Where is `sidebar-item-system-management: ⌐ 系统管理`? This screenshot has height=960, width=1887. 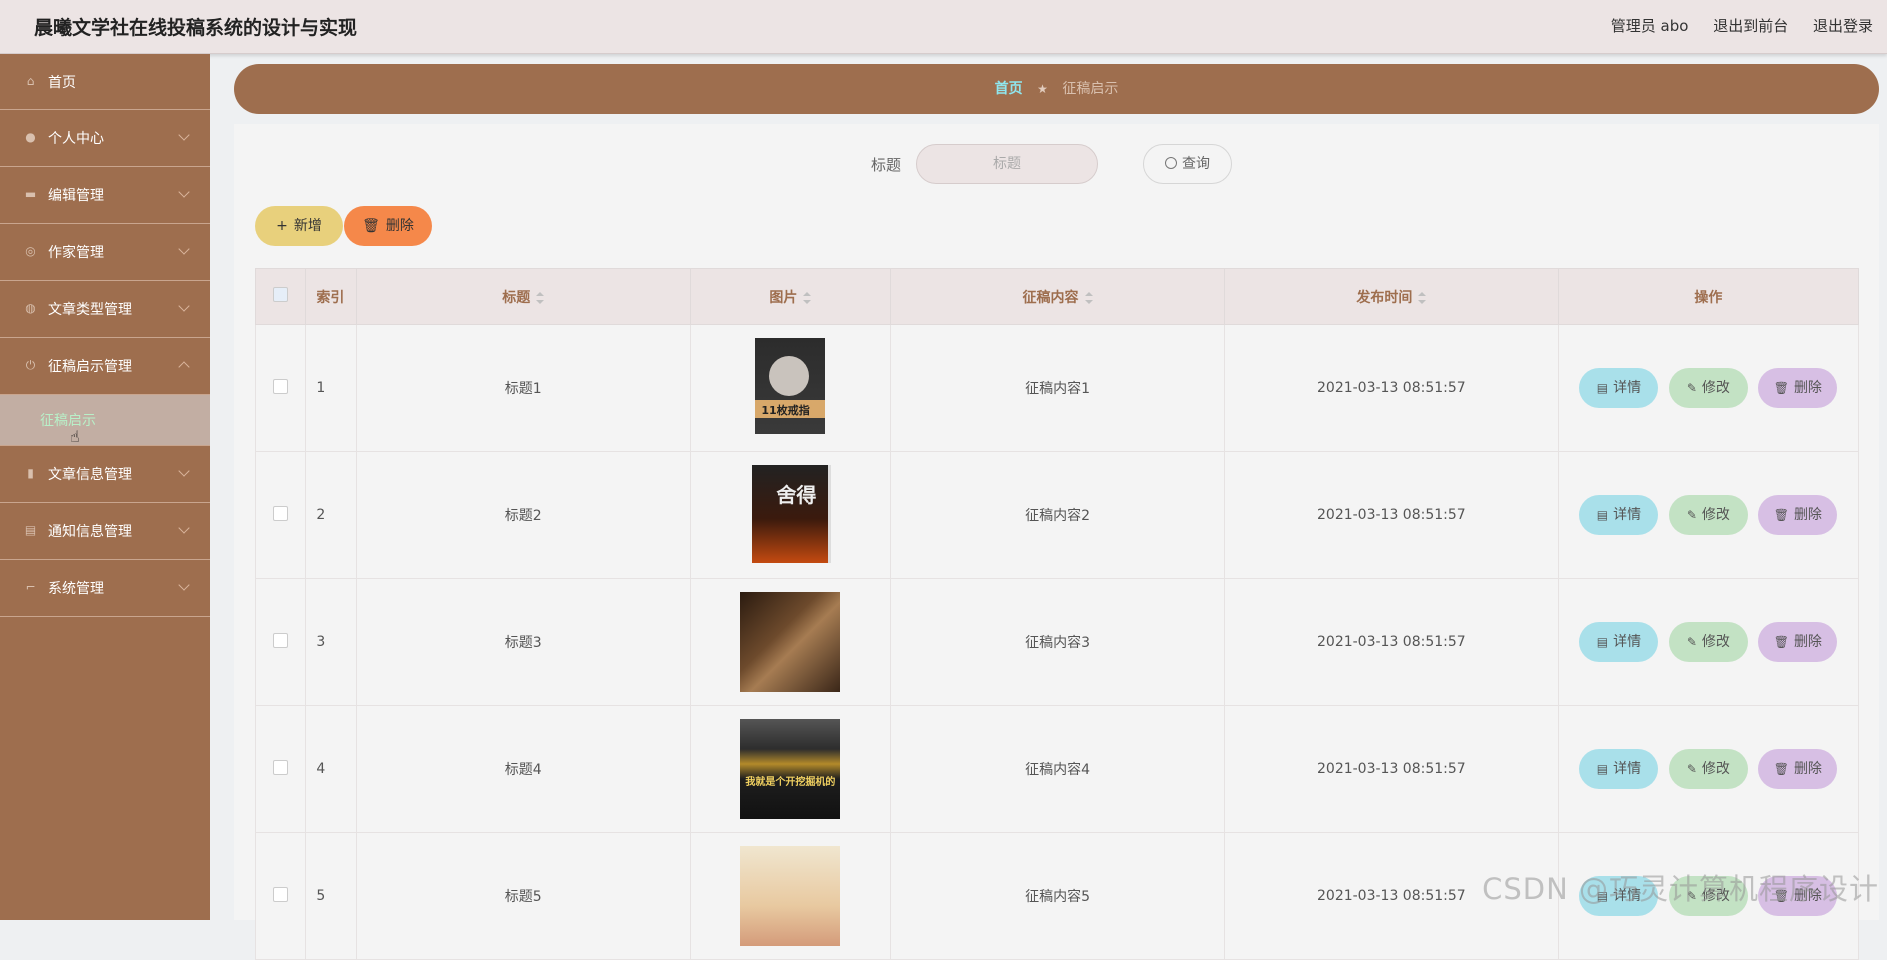 sidebar-item-system-management: ⌐ 系统管理 is located at coordinates (105, 588).